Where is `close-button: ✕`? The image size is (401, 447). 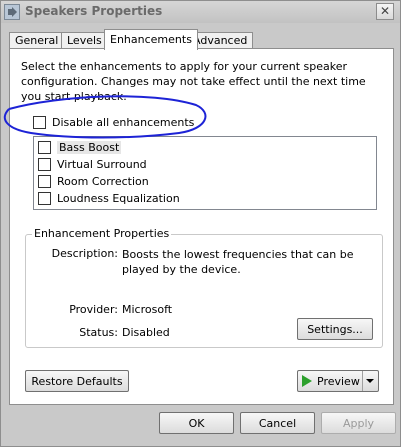 close-button: ✕ is located at coordinates (385, 11).